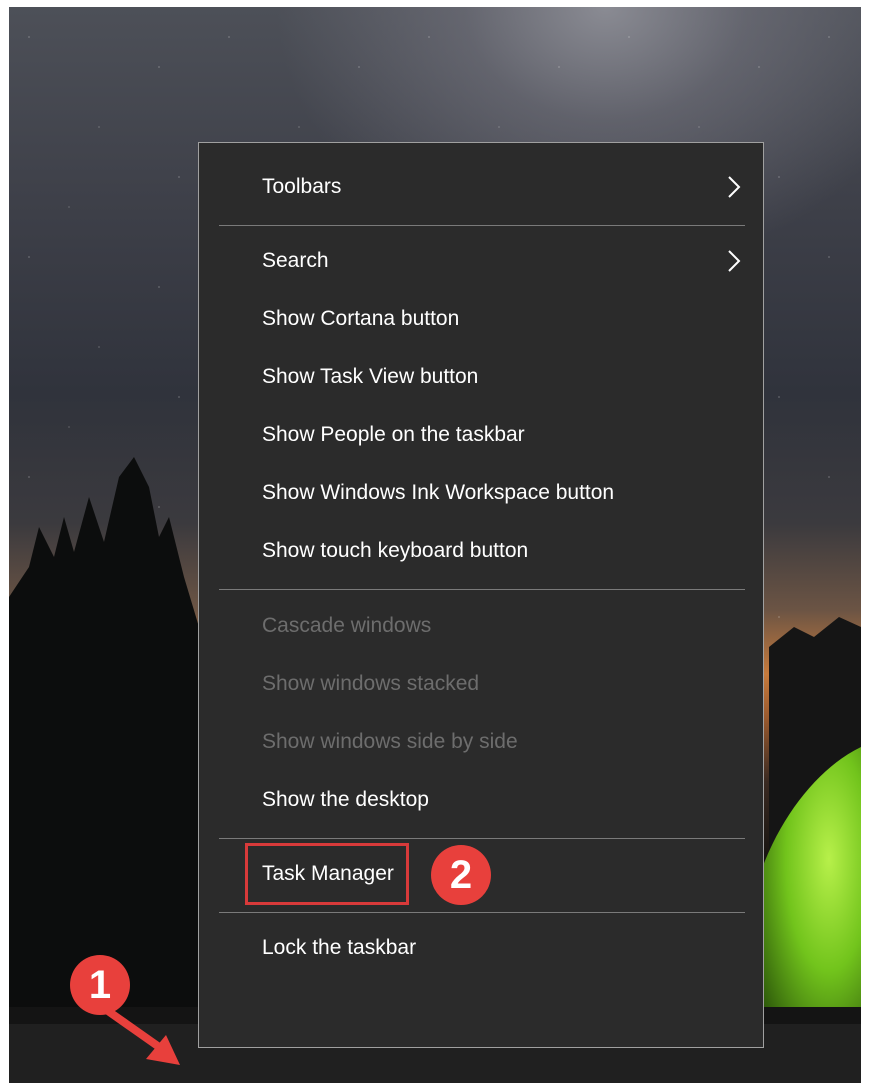  What do you see at coordinates (481, 319) in the screenshot?
I see `menu-item-show-cortana-button: Show Cortana button` at bounding box center [481, 319].